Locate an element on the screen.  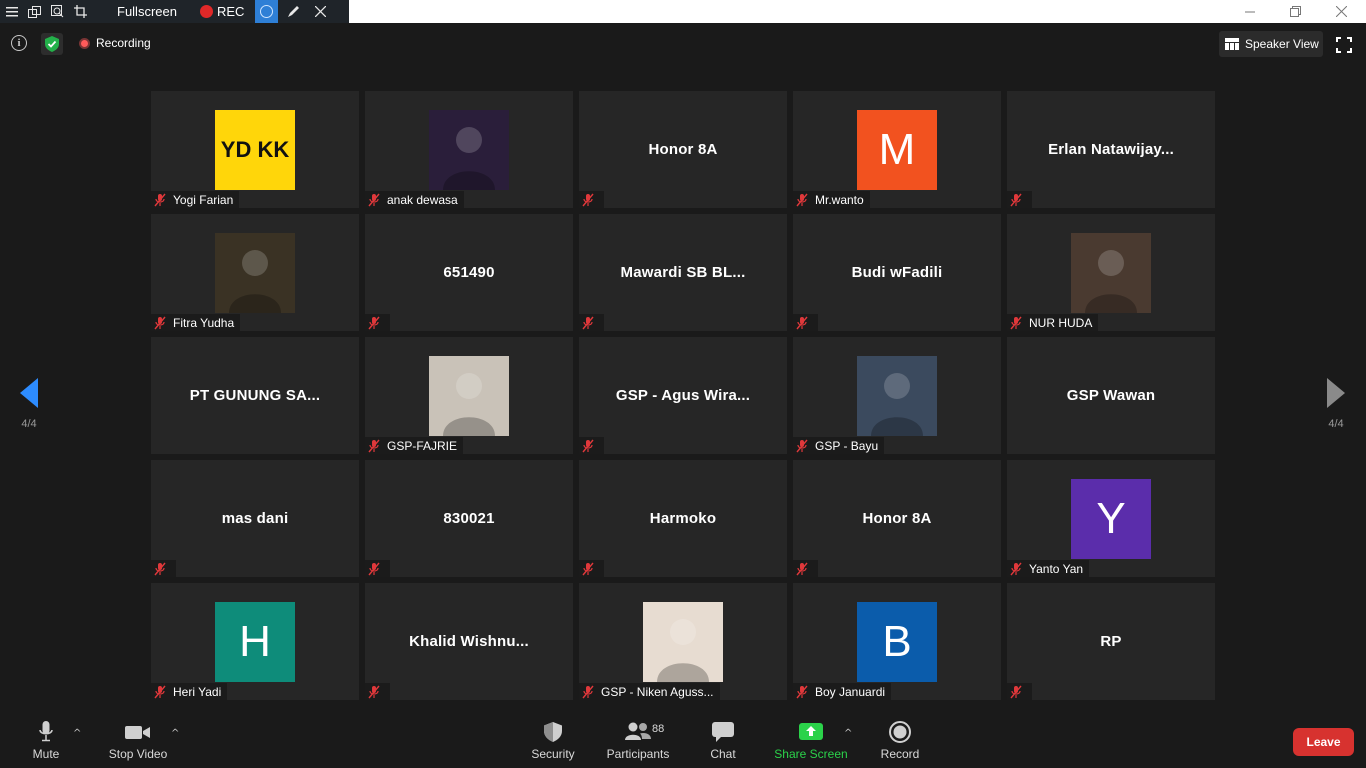
record-label: Record is located at coordinates (900, 754).